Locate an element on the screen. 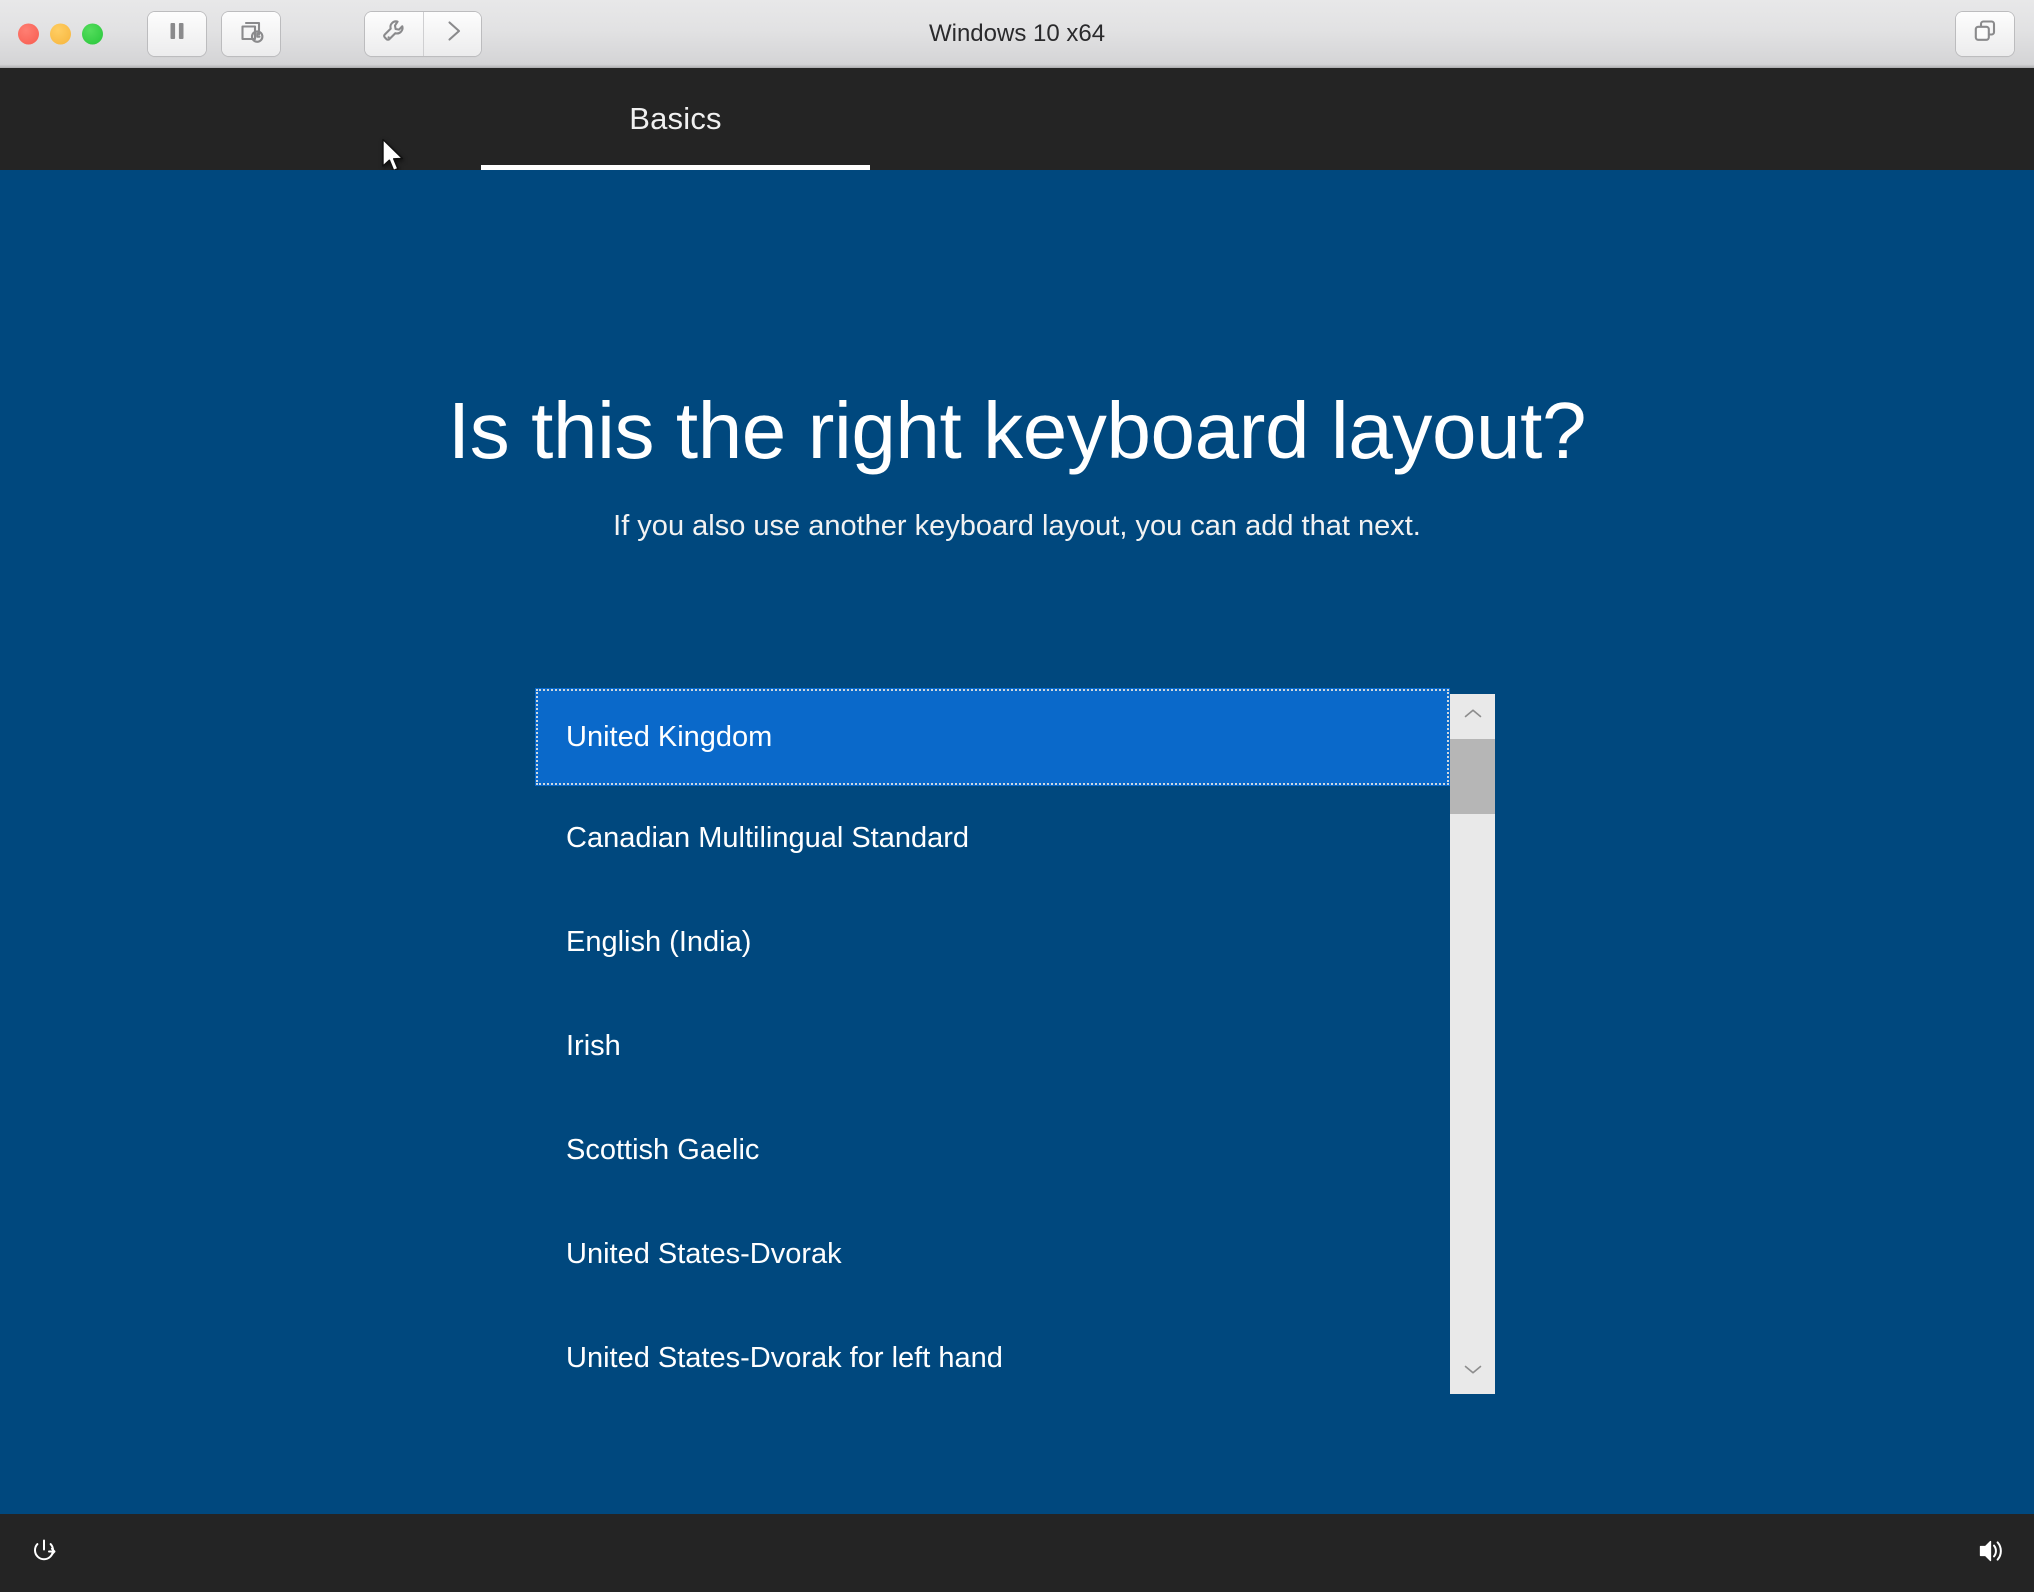  settings-button is located at coordinates (394, 33).